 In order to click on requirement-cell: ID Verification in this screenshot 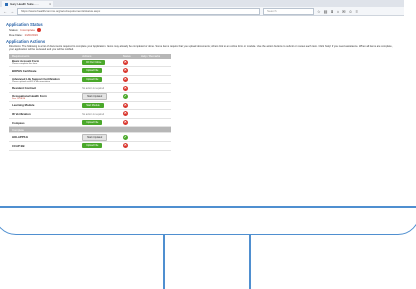, I will do `click(44, 114)`.